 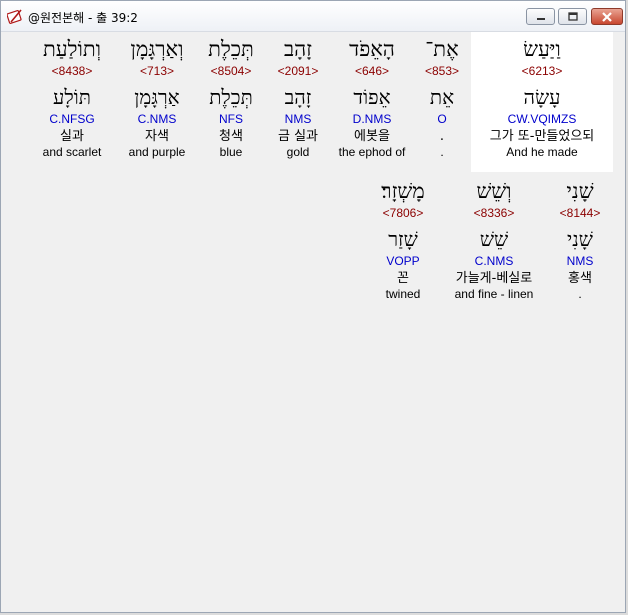 What do you see at coordinates (403, 261) in the screenshot?
I see `morphology: VOPP` at bounding box center [403, 261].